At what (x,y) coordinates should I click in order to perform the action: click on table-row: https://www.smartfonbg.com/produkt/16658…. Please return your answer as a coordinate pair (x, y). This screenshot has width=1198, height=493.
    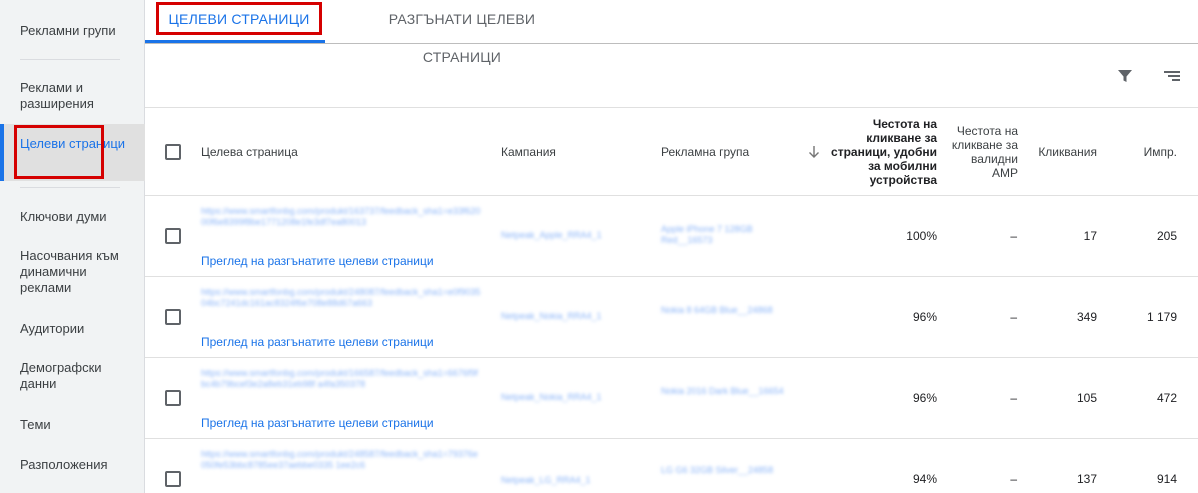
    Looking at the image, I should click on (671, 398).